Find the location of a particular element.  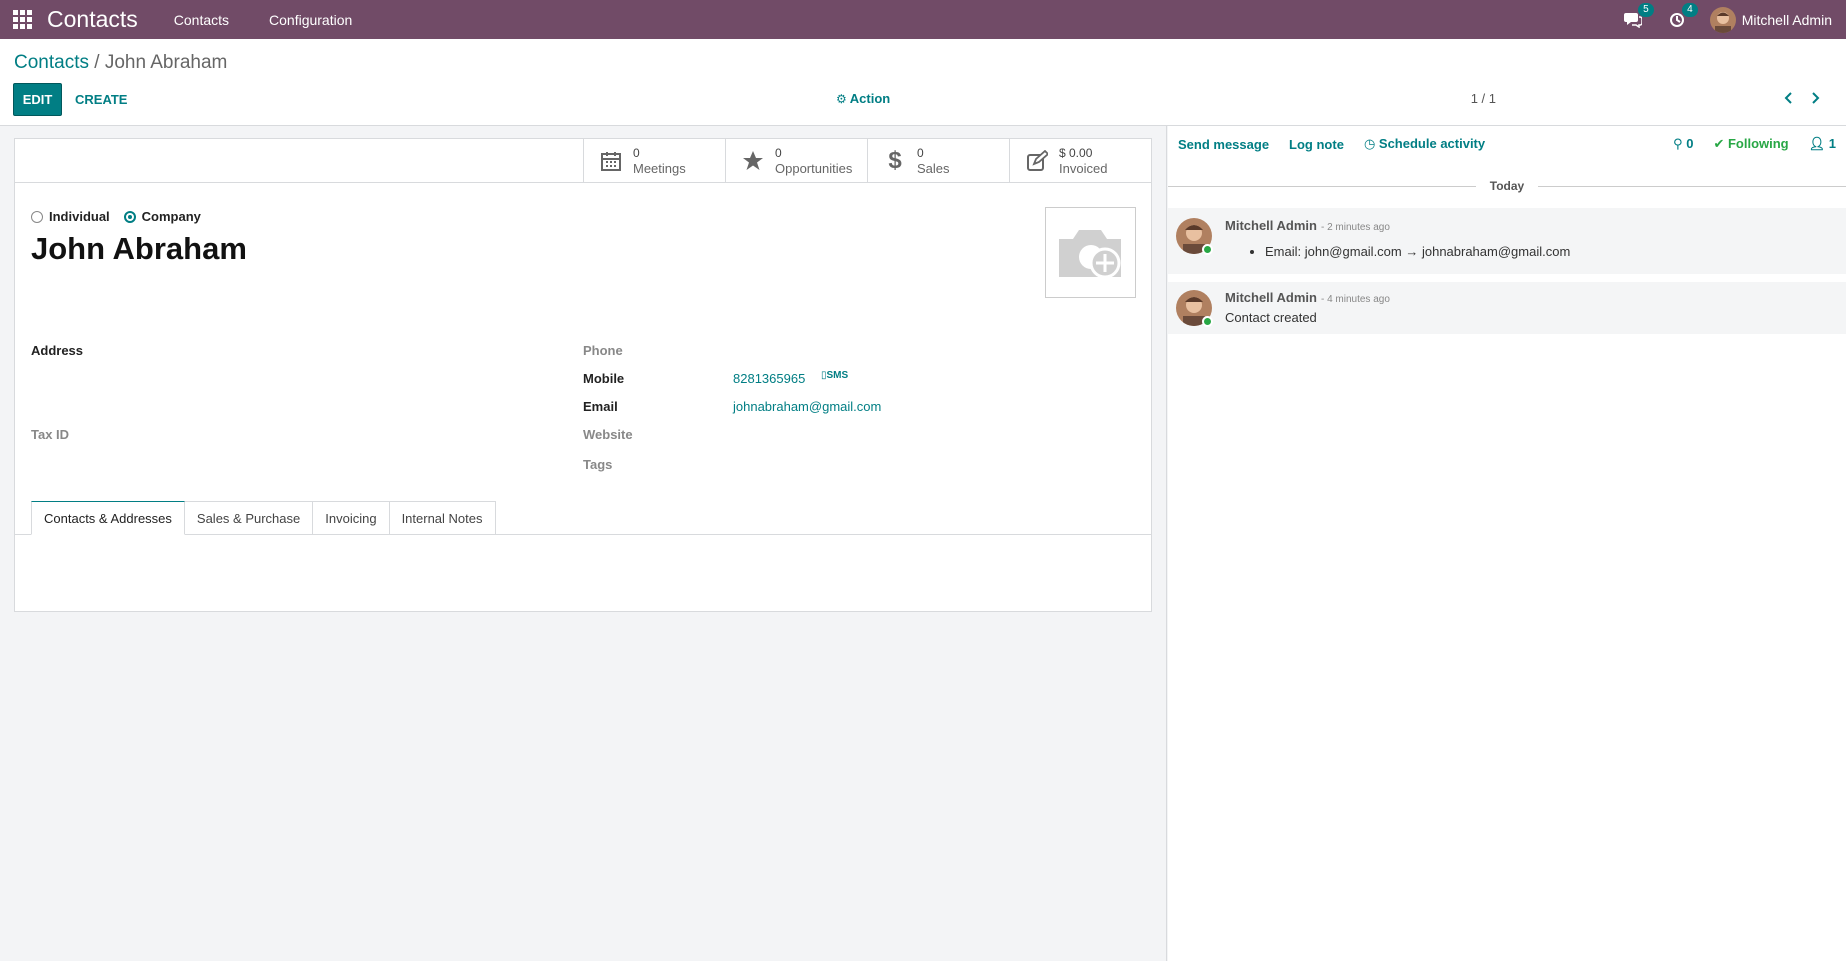

create-button: CREATE is located at coordinates (101, 99).